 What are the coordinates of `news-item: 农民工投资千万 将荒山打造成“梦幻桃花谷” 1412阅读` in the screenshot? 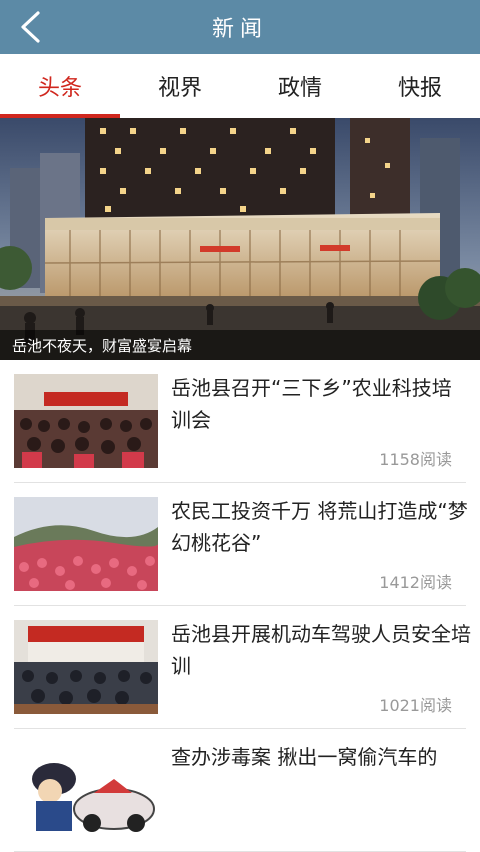 It's located at (241, 544).